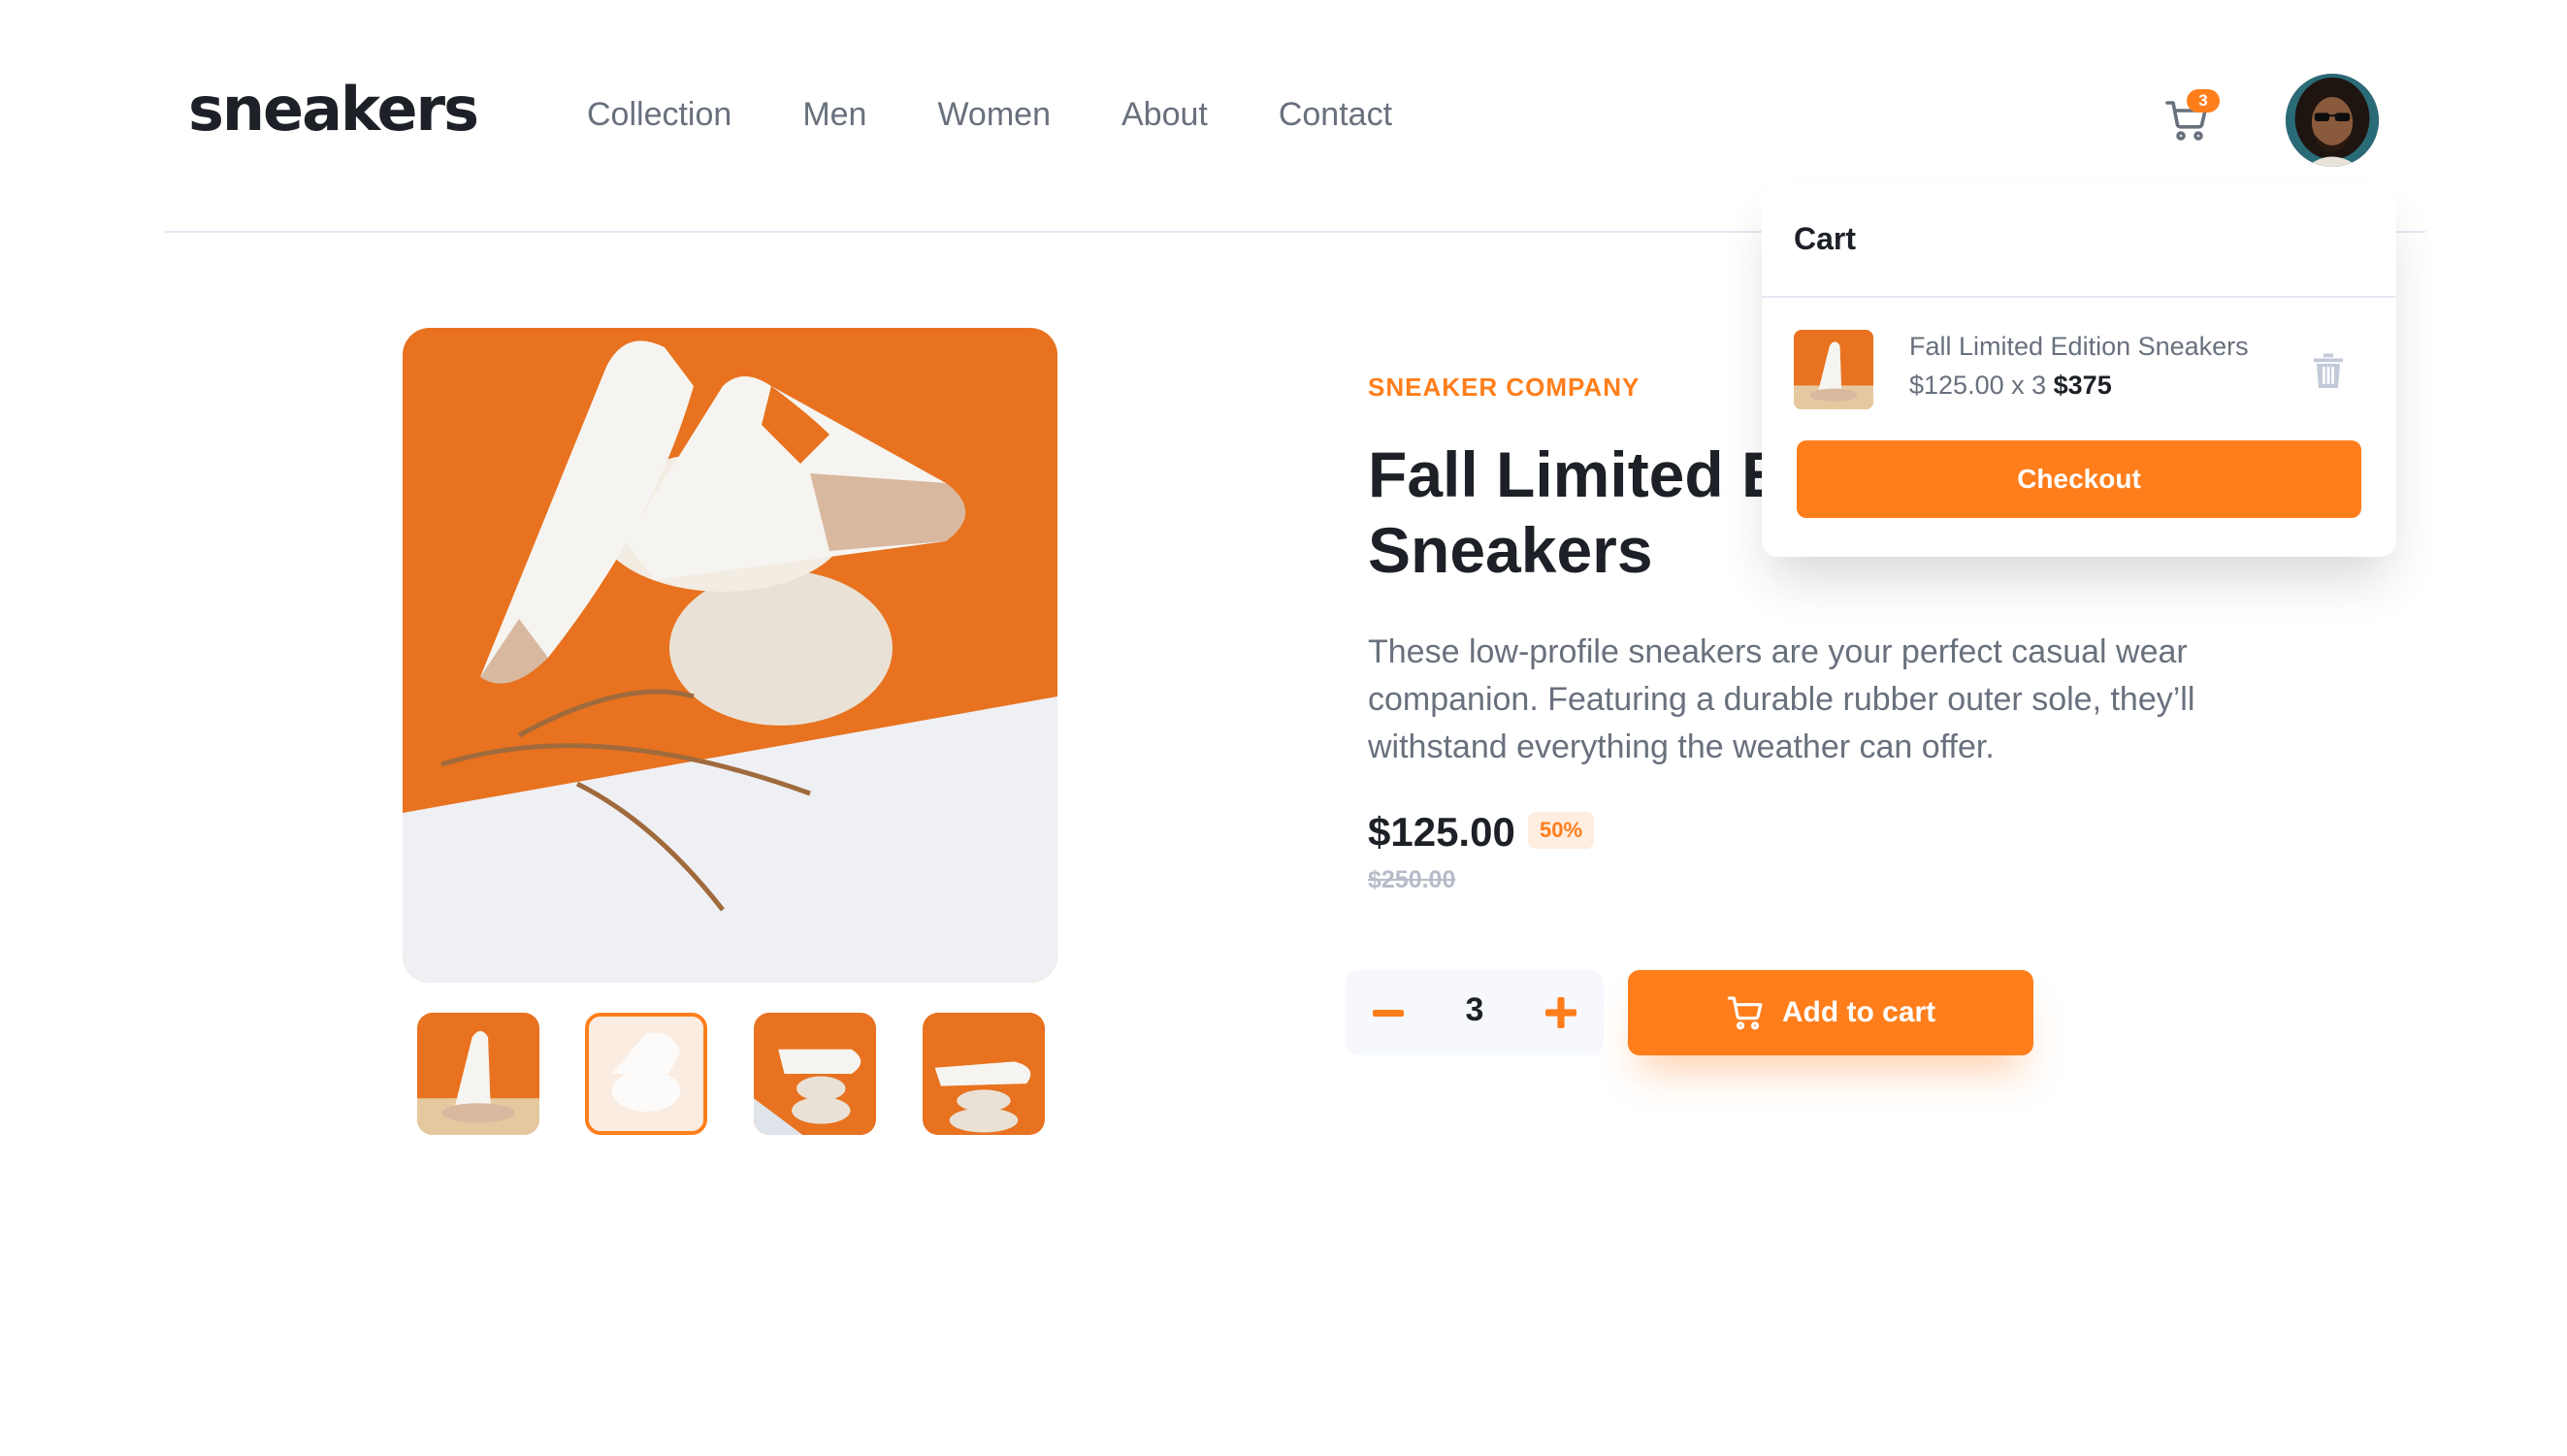  I want to click on thumbnail-strip, so click(730, 1072).